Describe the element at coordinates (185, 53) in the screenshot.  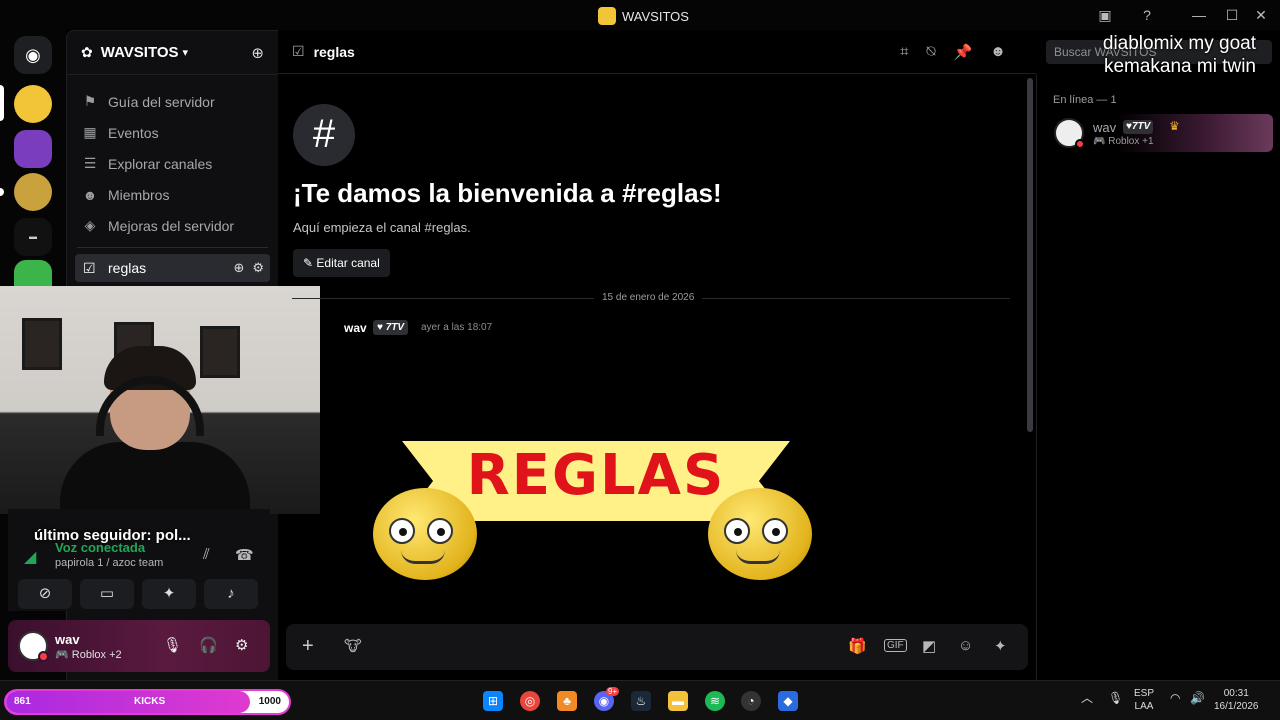
I see `chevron-down-icon: ▾` at that location.